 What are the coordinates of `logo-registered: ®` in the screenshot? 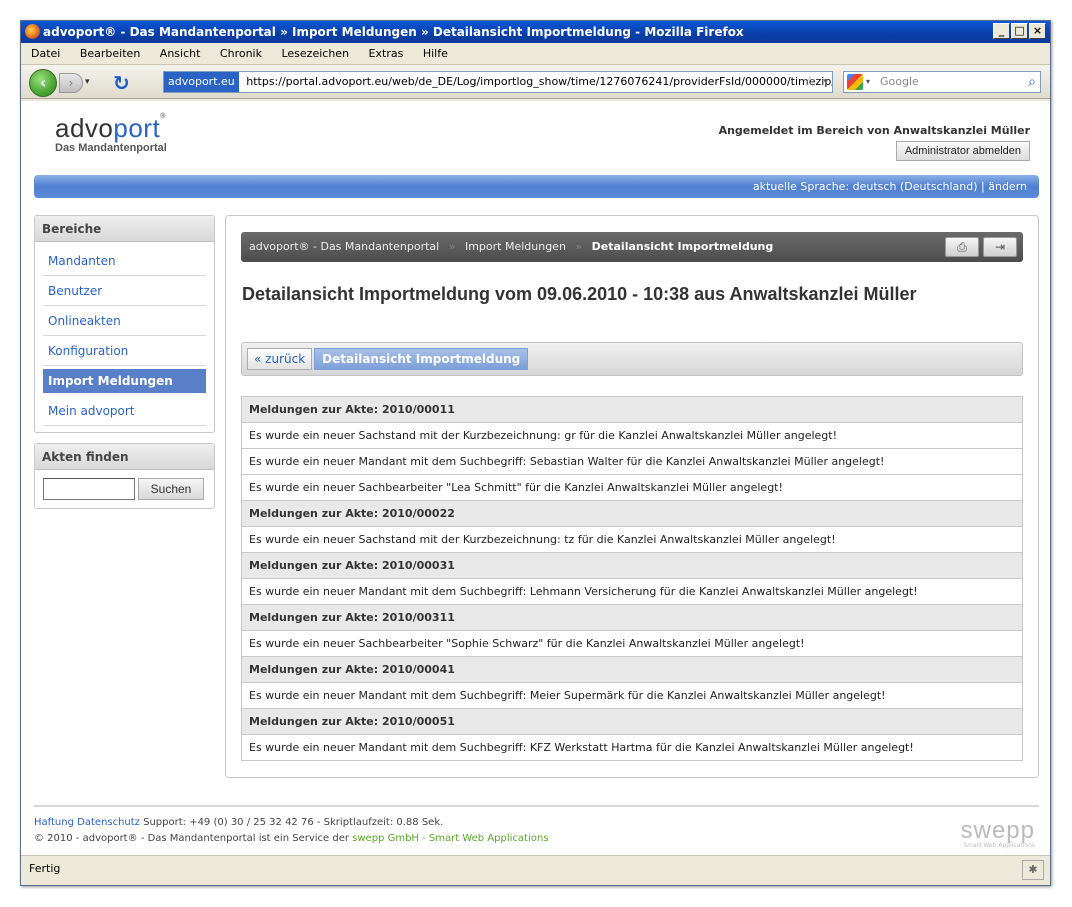 It's located at (163, 116).